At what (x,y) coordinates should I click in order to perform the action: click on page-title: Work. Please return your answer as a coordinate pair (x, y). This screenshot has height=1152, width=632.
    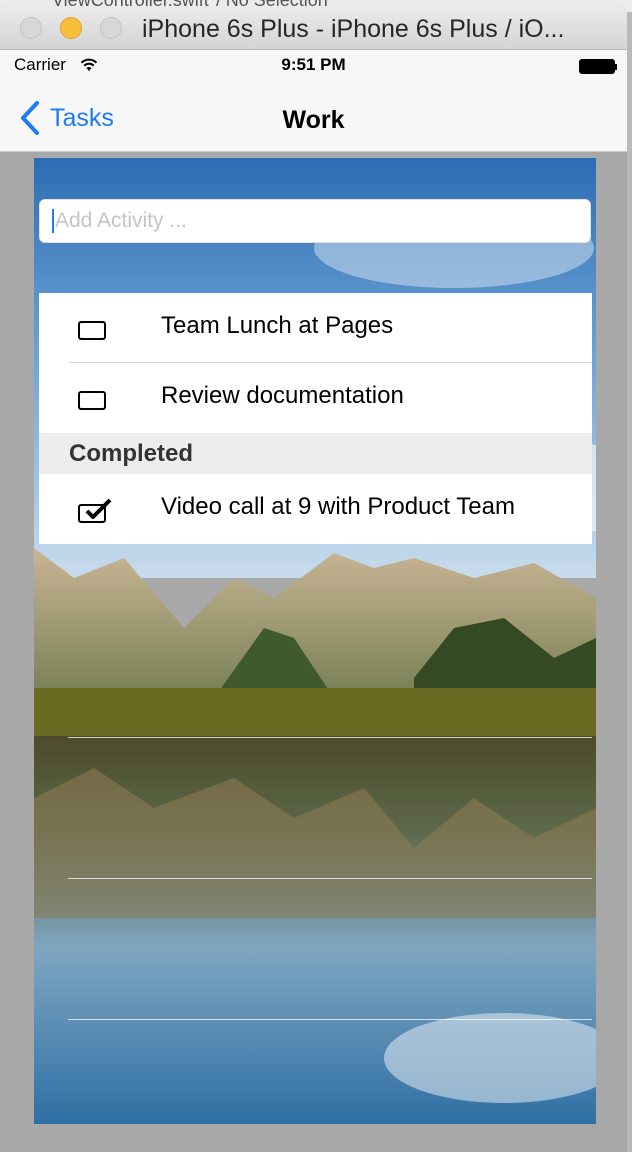
    Looking at the image, I should click on (313, 120).